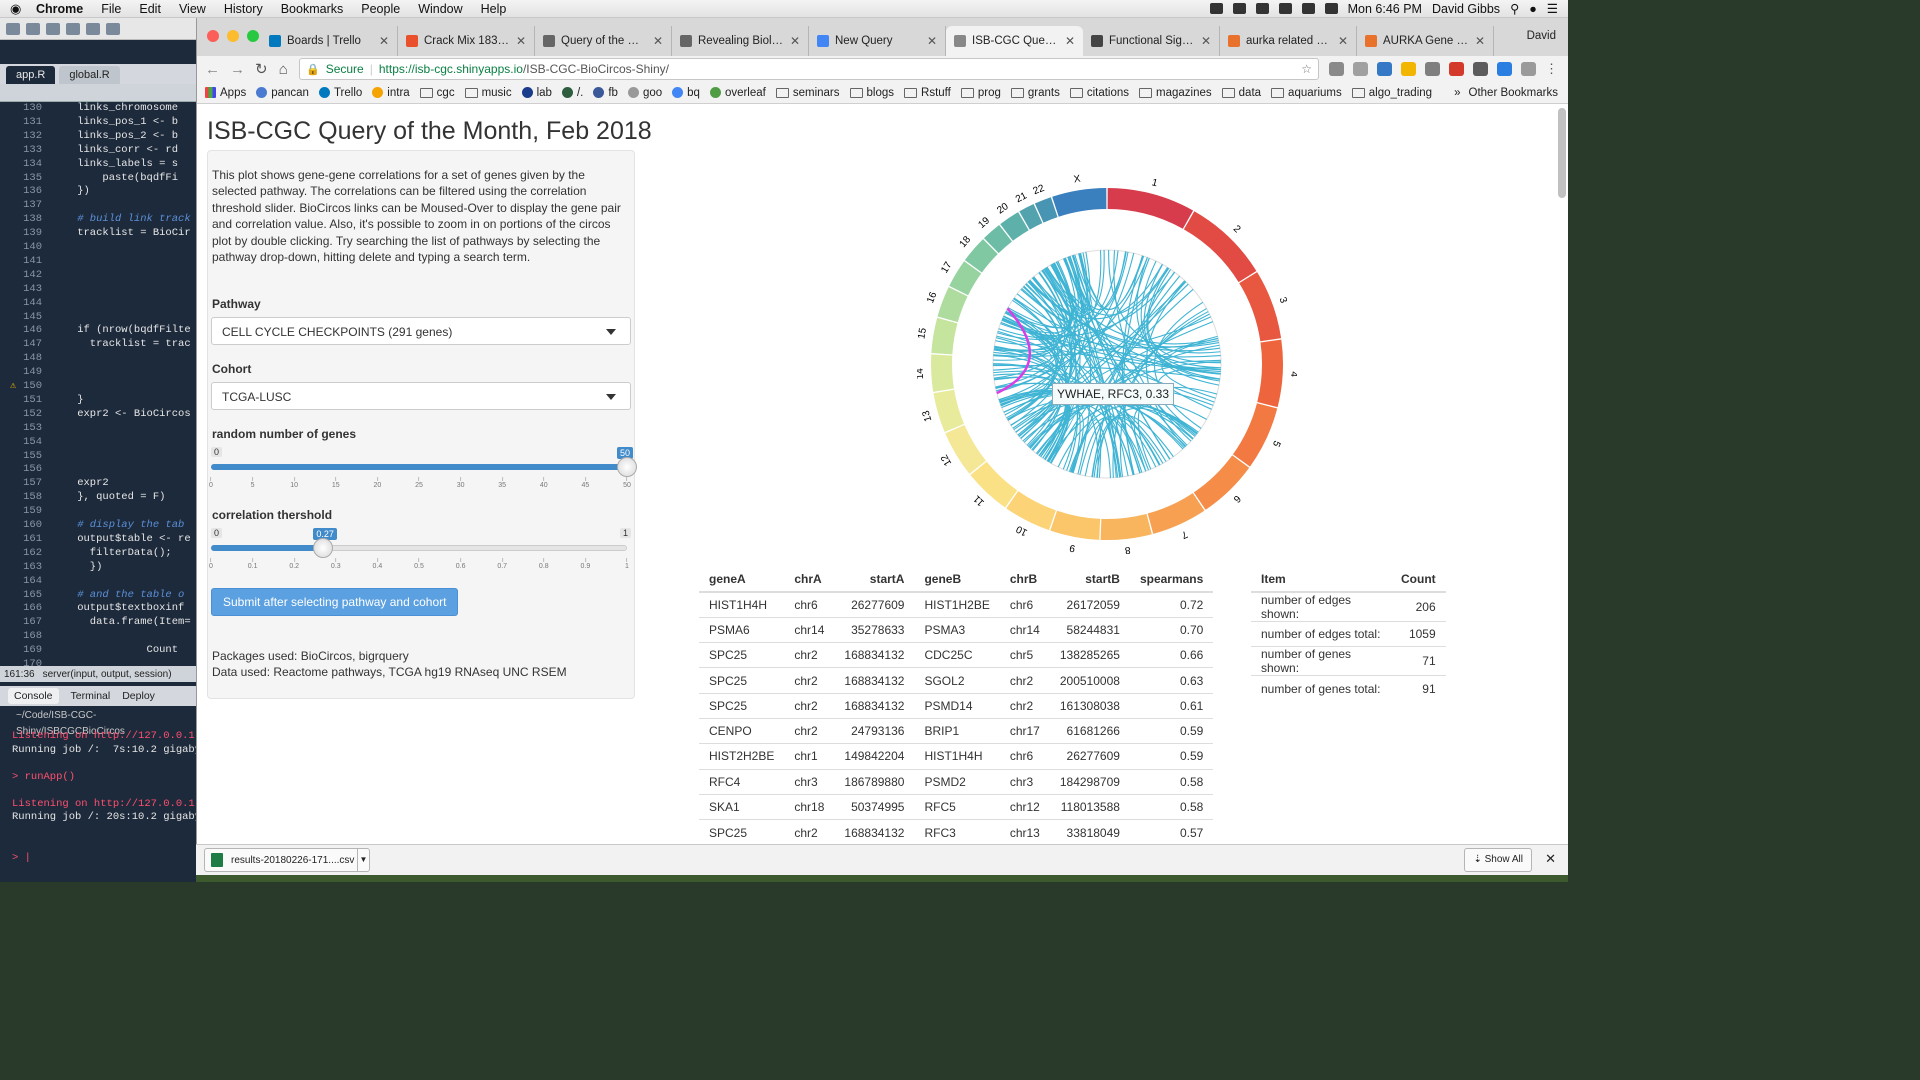 Image resolution: width=1920 pixels, height=1080 pixels. What do you see at coordinates (1425, 41) in the screenshot?
I see `browser-tab: AURKA Gene - Gene ✕` at bounding box center [1425, 41].